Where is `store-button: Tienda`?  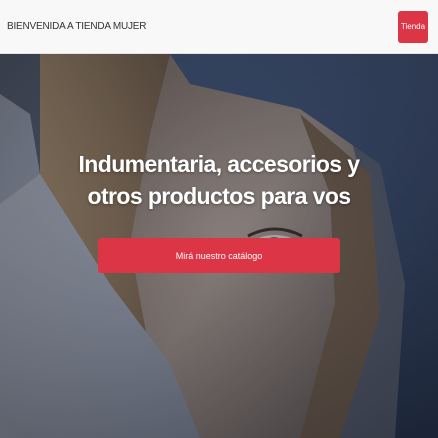 store-button: Tienda is located at coordinates (413, 26).